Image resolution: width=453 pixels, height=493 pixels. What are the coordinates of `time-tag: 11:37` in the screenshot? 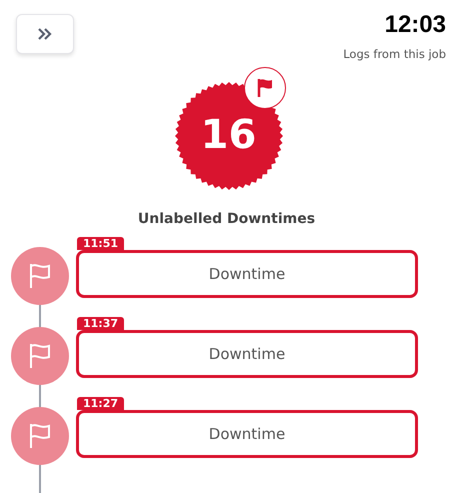 It's located at (100, 323).